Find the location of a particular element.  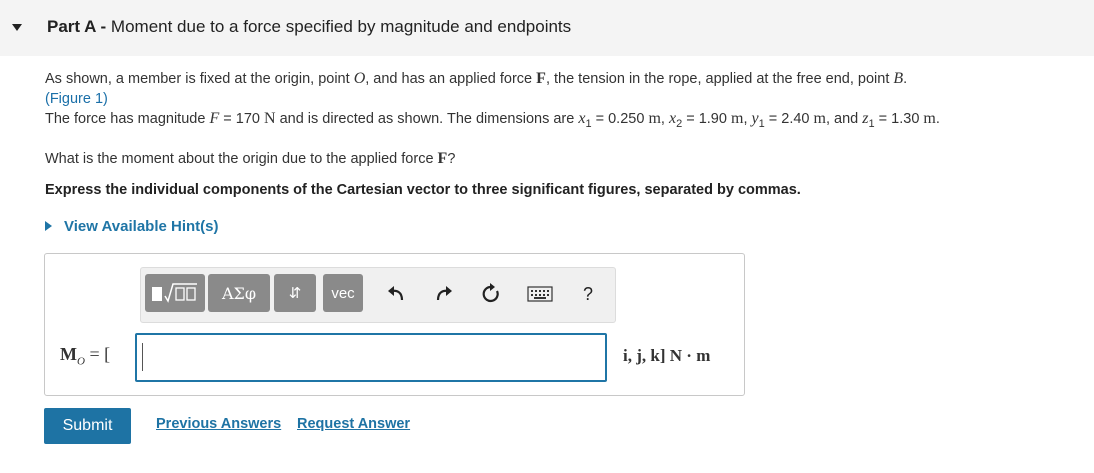

templates-button is located at coordinates (175, 293).